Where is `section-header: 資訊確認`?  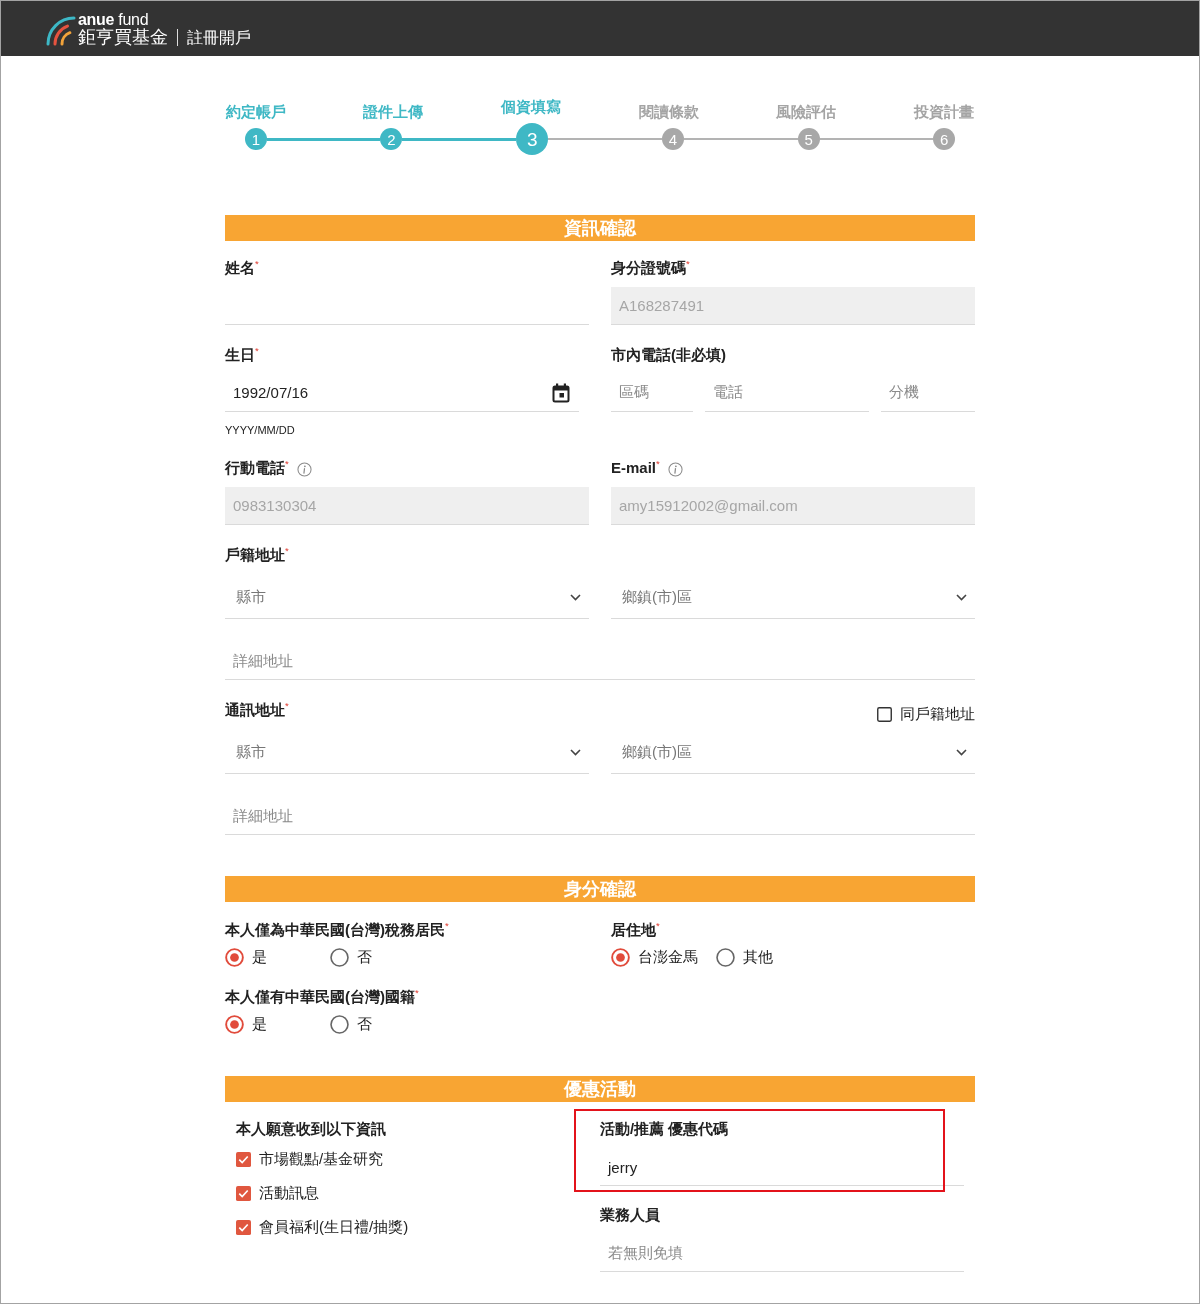 section-header: 資訊確認 is located at coordinates (600, 228).